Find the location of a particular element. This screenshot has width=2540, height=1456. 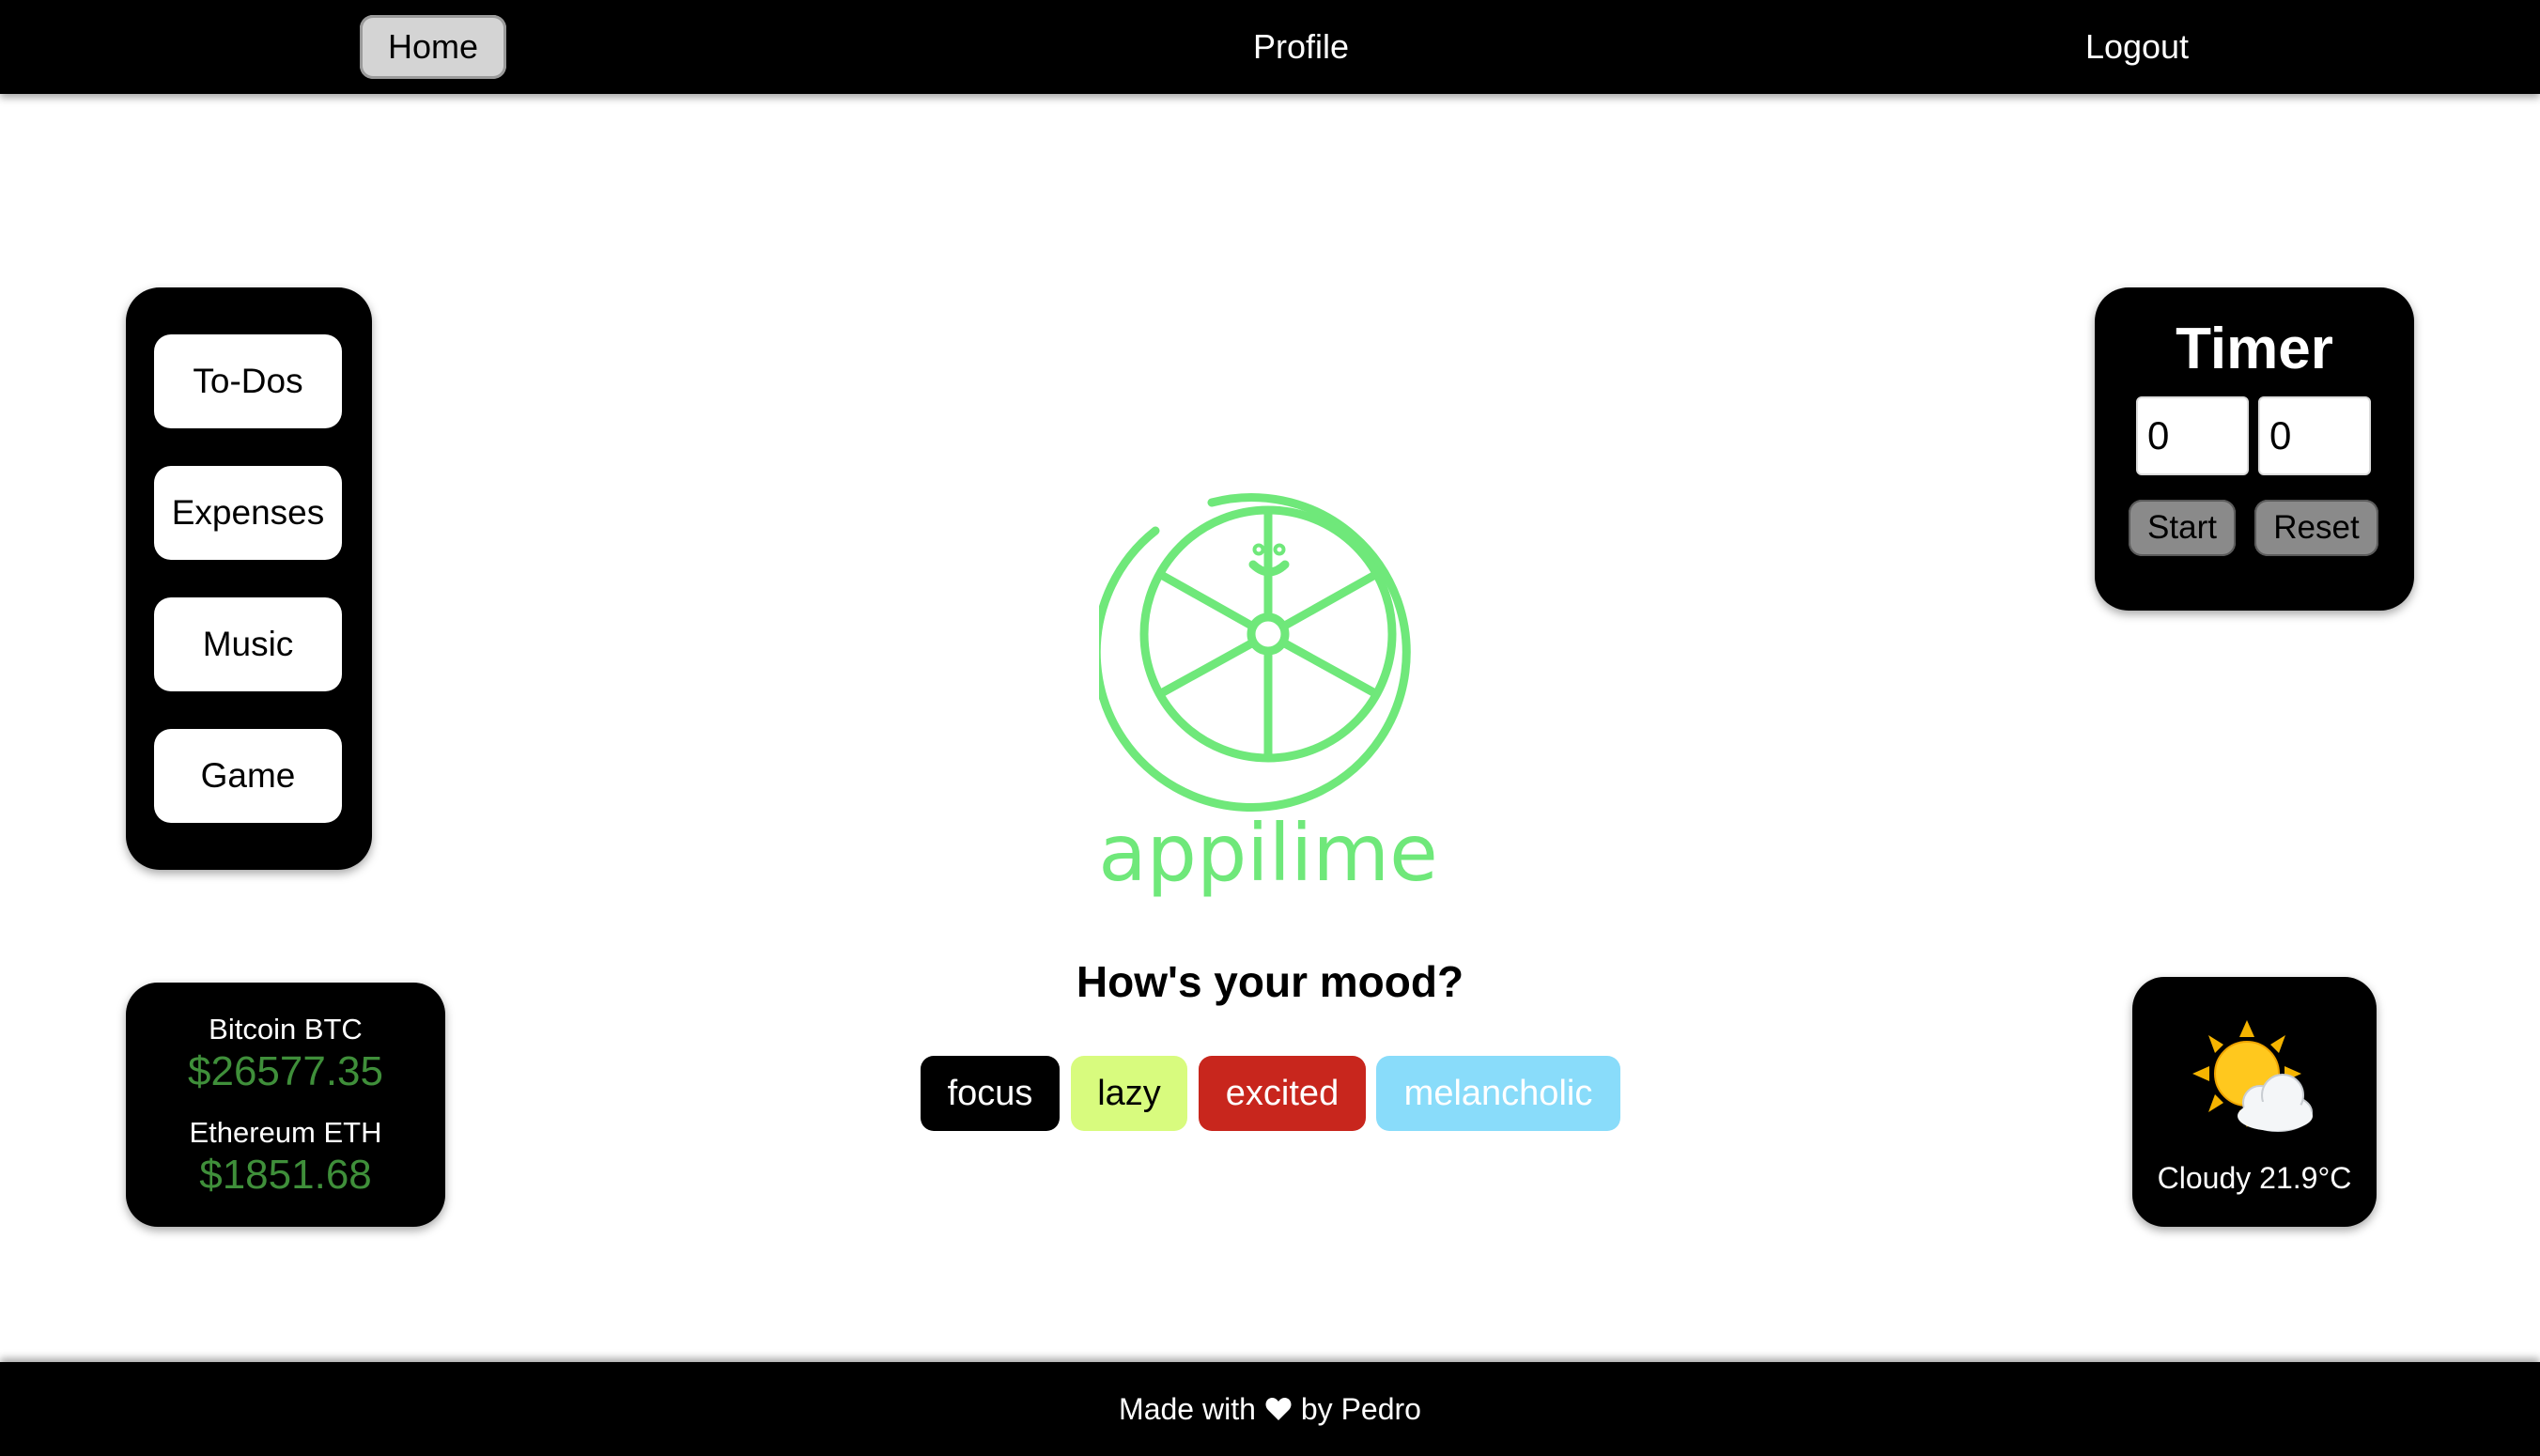

weather-card: Cloudy 21.9°C is located at coordinates (2254, 1102).